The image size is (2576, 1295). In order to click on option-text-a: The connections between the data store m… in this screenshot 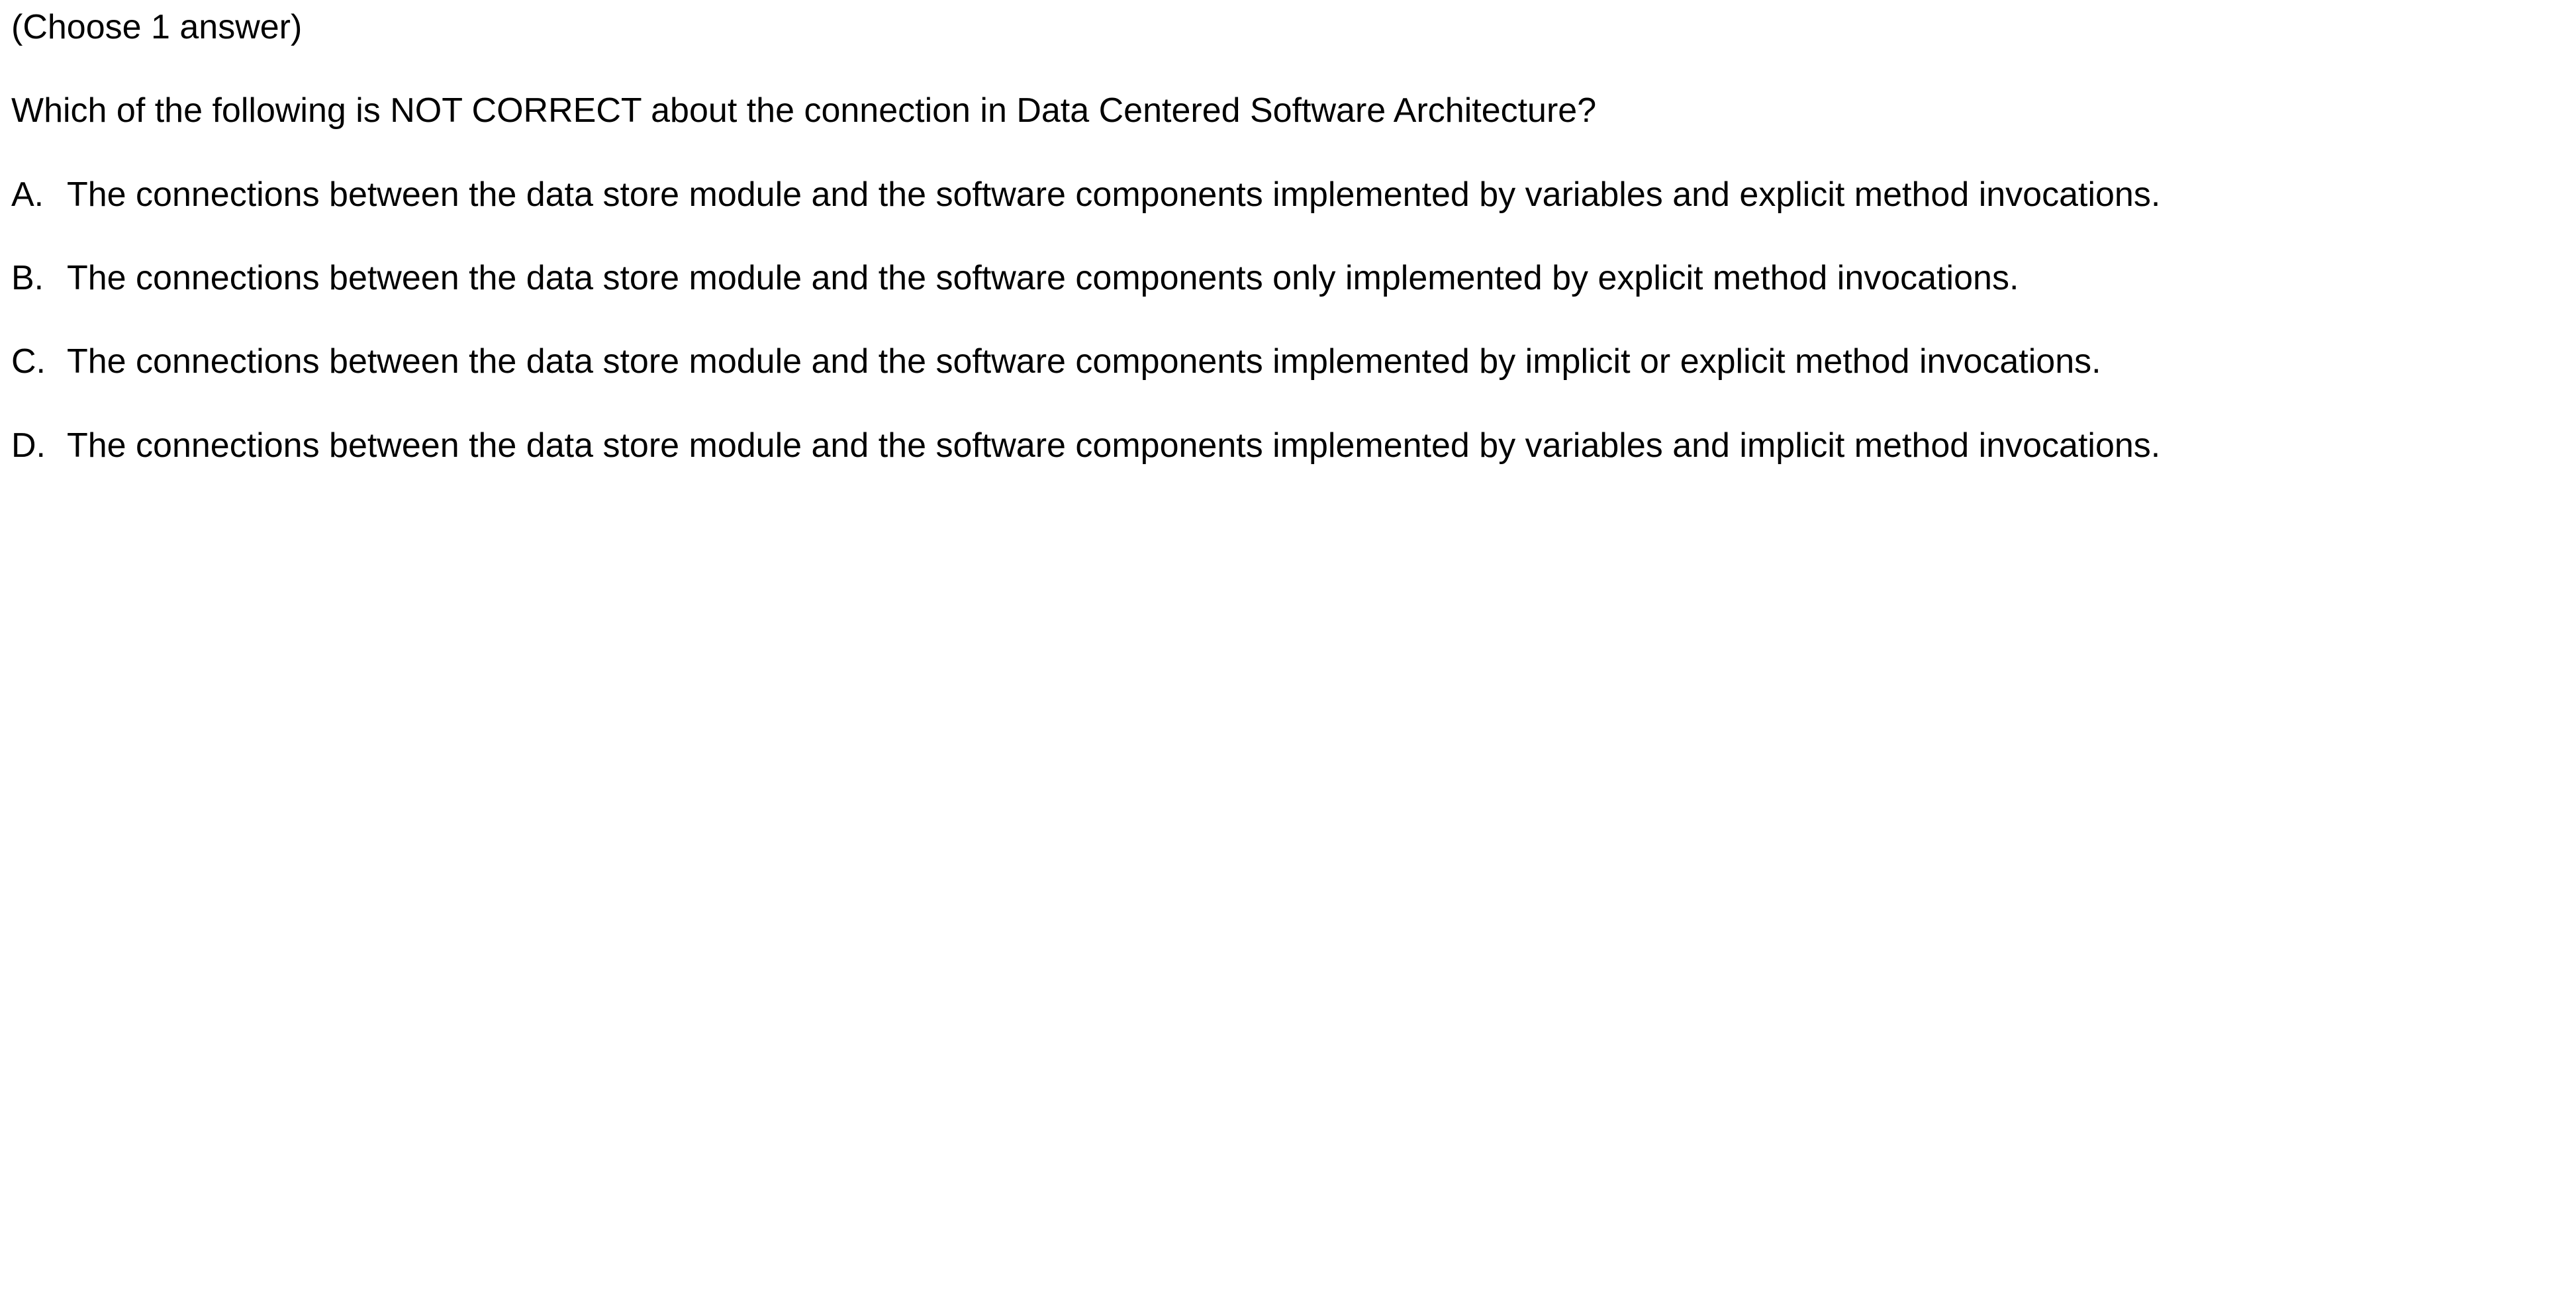, I will do `click(1114, 194)`.